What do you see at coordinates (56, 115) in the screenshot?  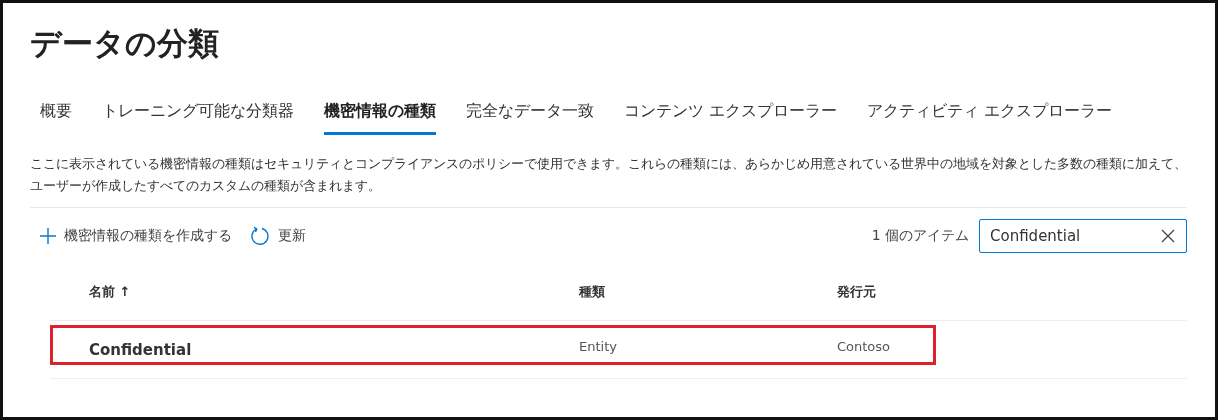 I see `tab: 概要` at bounding box center [56, 115].